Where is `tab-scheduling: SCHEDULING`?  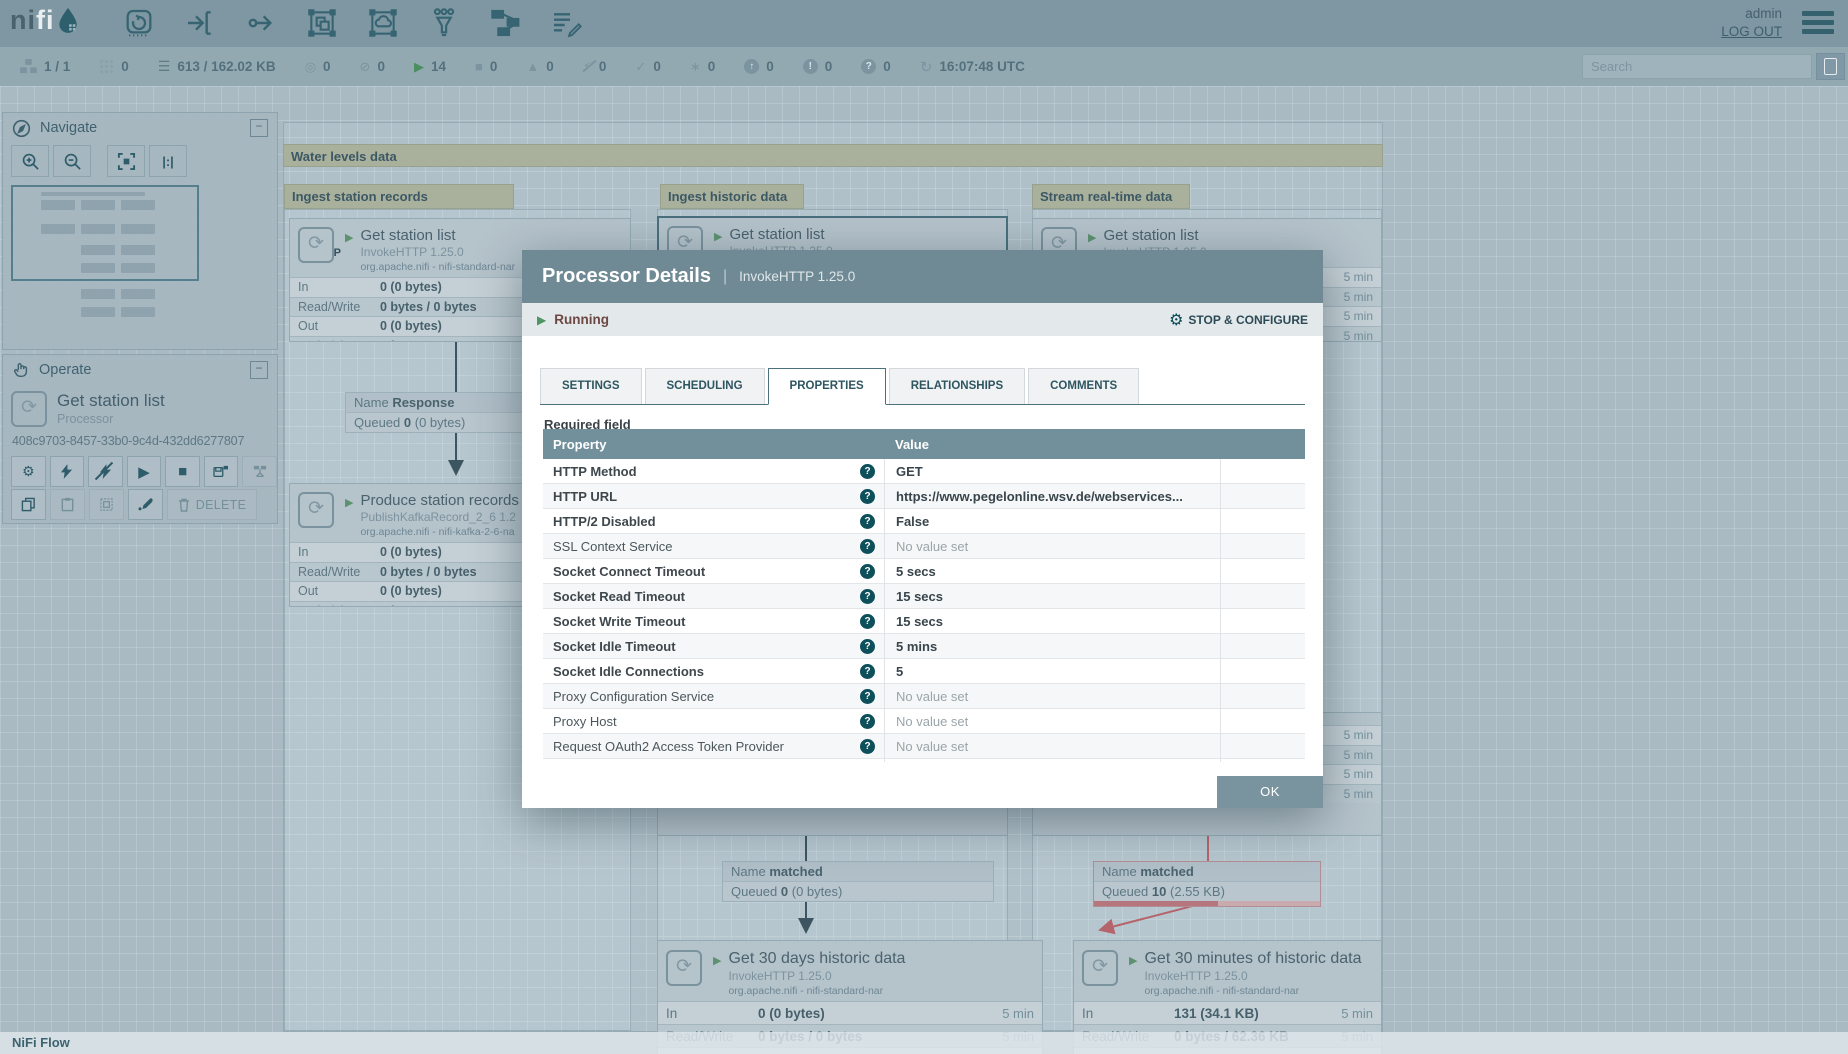
tab-scheduling: SCHEDULING is located at coordinates (704, 386).